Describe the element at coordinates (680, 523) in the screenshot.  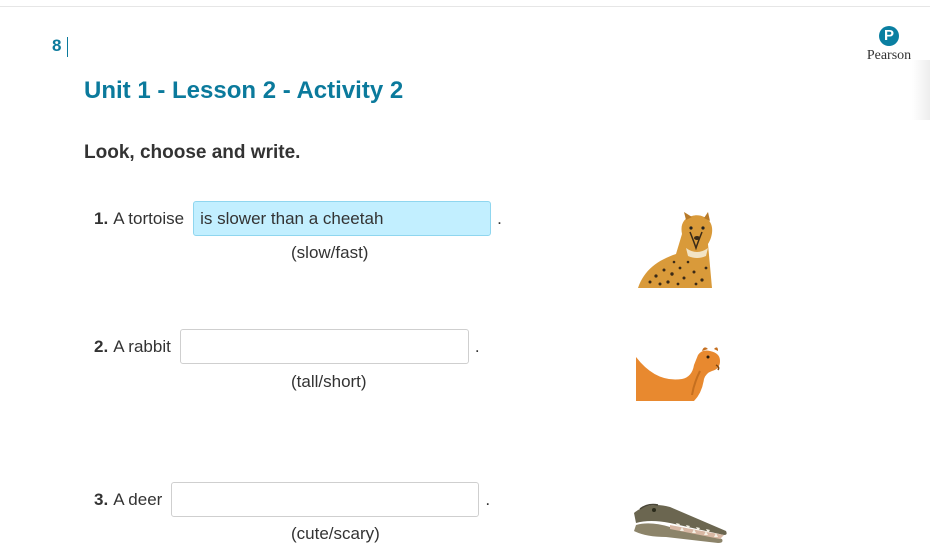
I see `crocodile-image` at that location.